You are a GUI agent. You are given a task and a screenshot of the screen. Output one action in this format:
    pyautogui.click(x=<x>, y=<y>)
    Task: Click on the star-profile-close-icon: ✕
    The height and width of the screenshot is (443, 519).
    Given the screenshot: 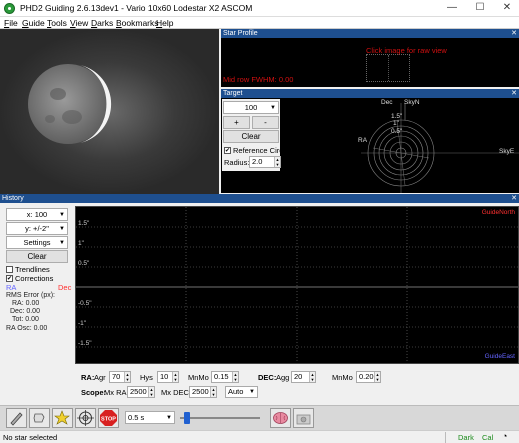 What is the action you would take?
    pyautogui.click(x=514, y=33)
    